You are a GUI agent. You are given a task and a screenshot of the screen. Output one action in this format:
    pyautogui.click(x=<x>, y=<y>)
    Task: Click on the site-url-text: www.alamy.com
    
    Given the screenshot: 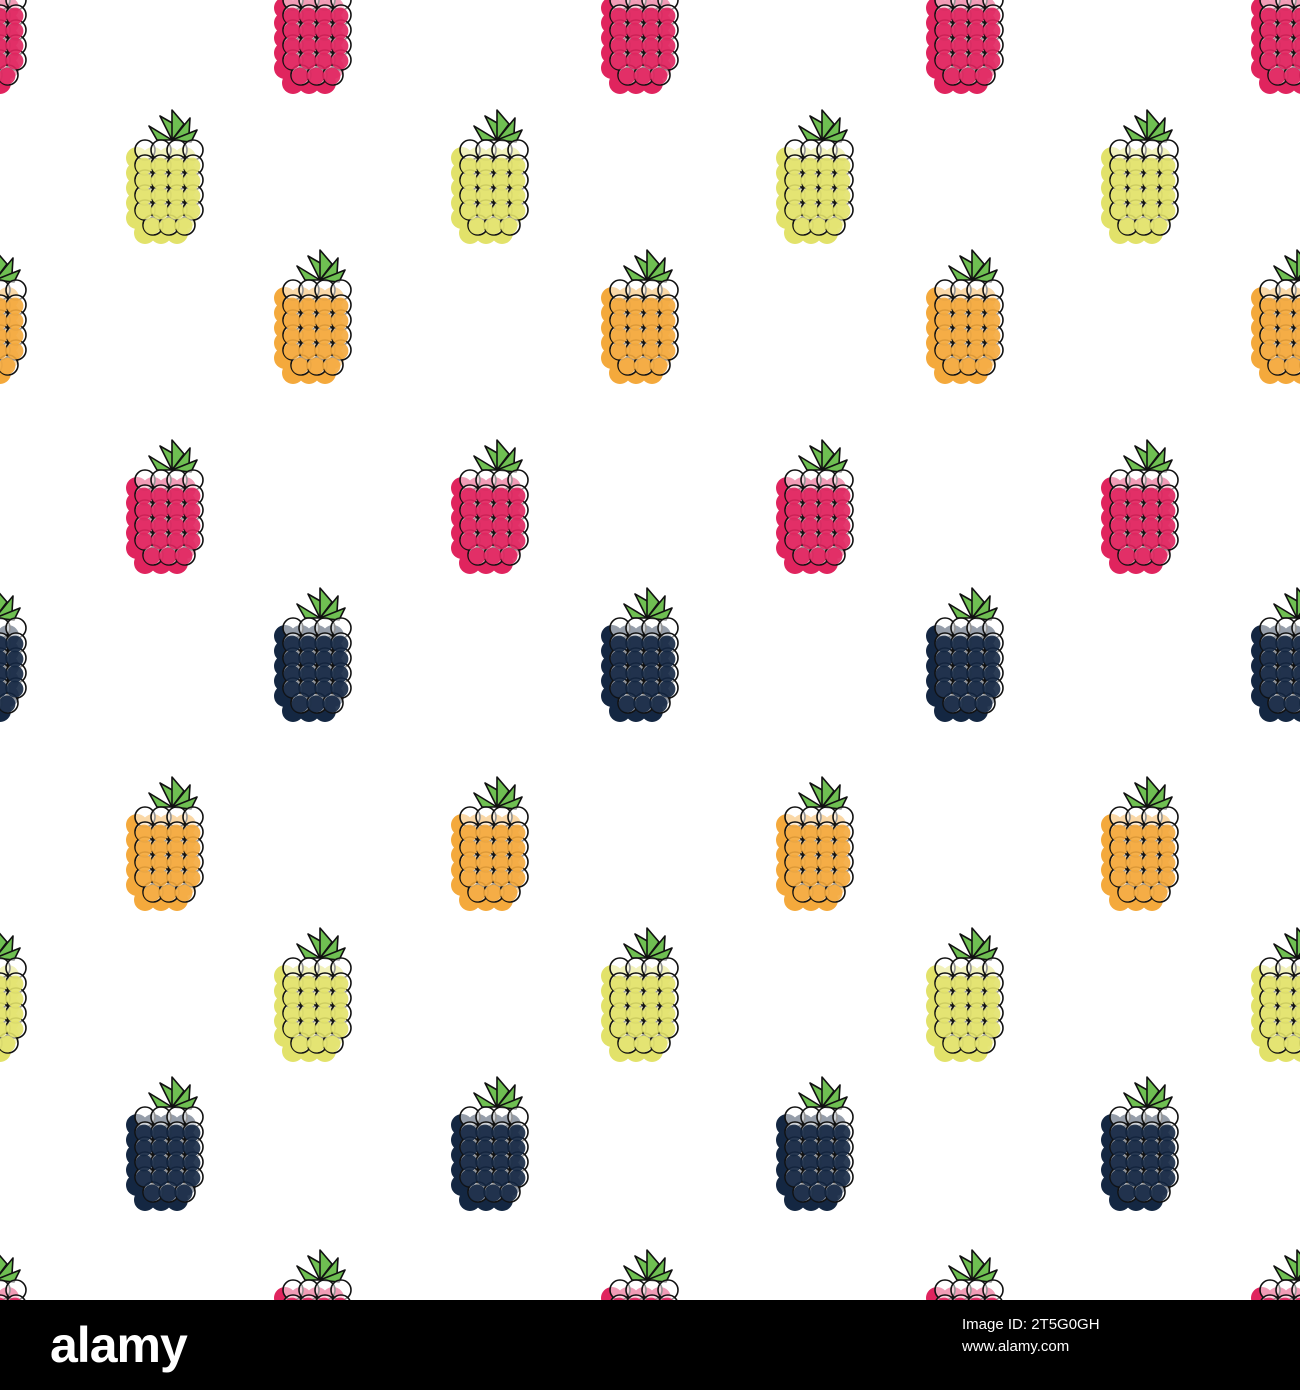 What is the action you would take?
    pyautogui.click(x=1016, y=1346)
    